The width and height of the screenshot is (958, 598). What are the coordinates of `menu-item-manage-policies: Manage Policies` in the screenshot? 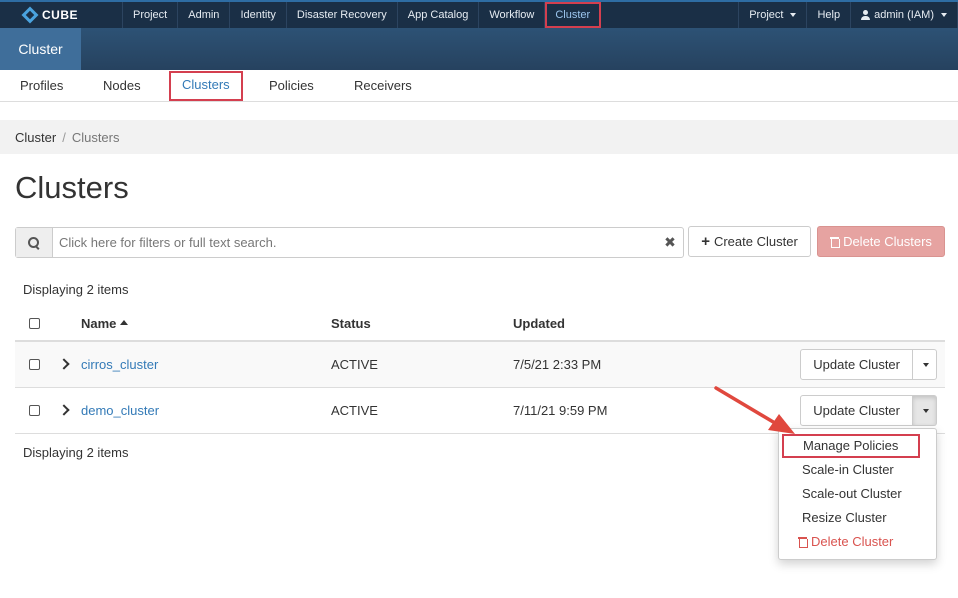 It's located at (851, 446).